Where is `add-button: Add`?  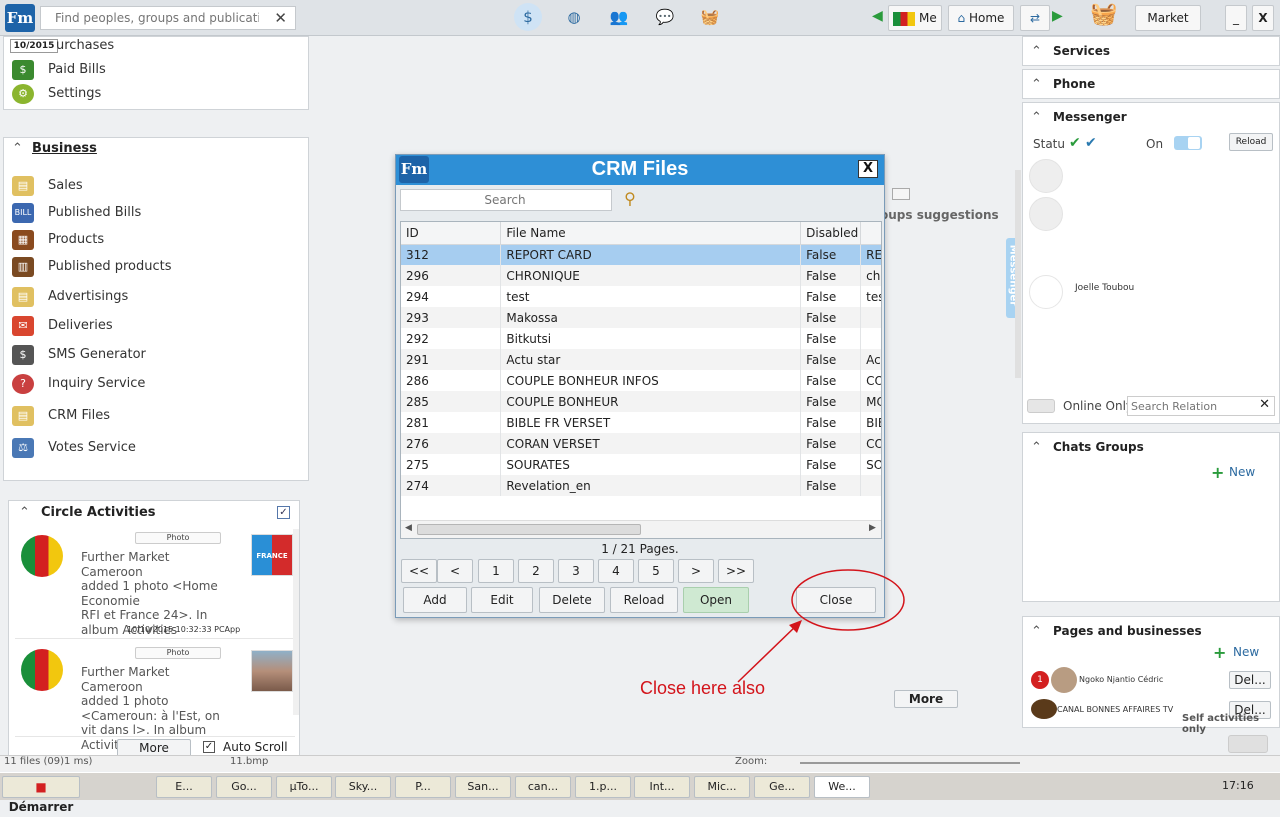
add-button: Add is located at coordinates (435, 600).